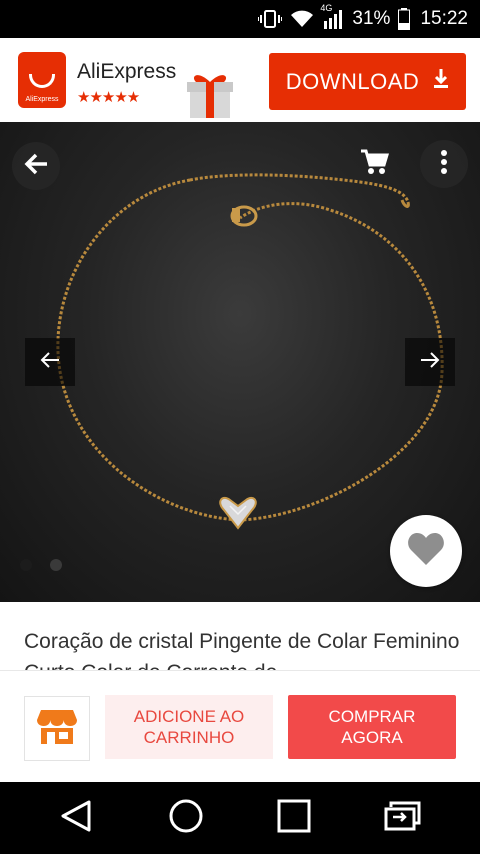 The image size is (480, 854). I want to click on nav-back-button, so click(76, 818).